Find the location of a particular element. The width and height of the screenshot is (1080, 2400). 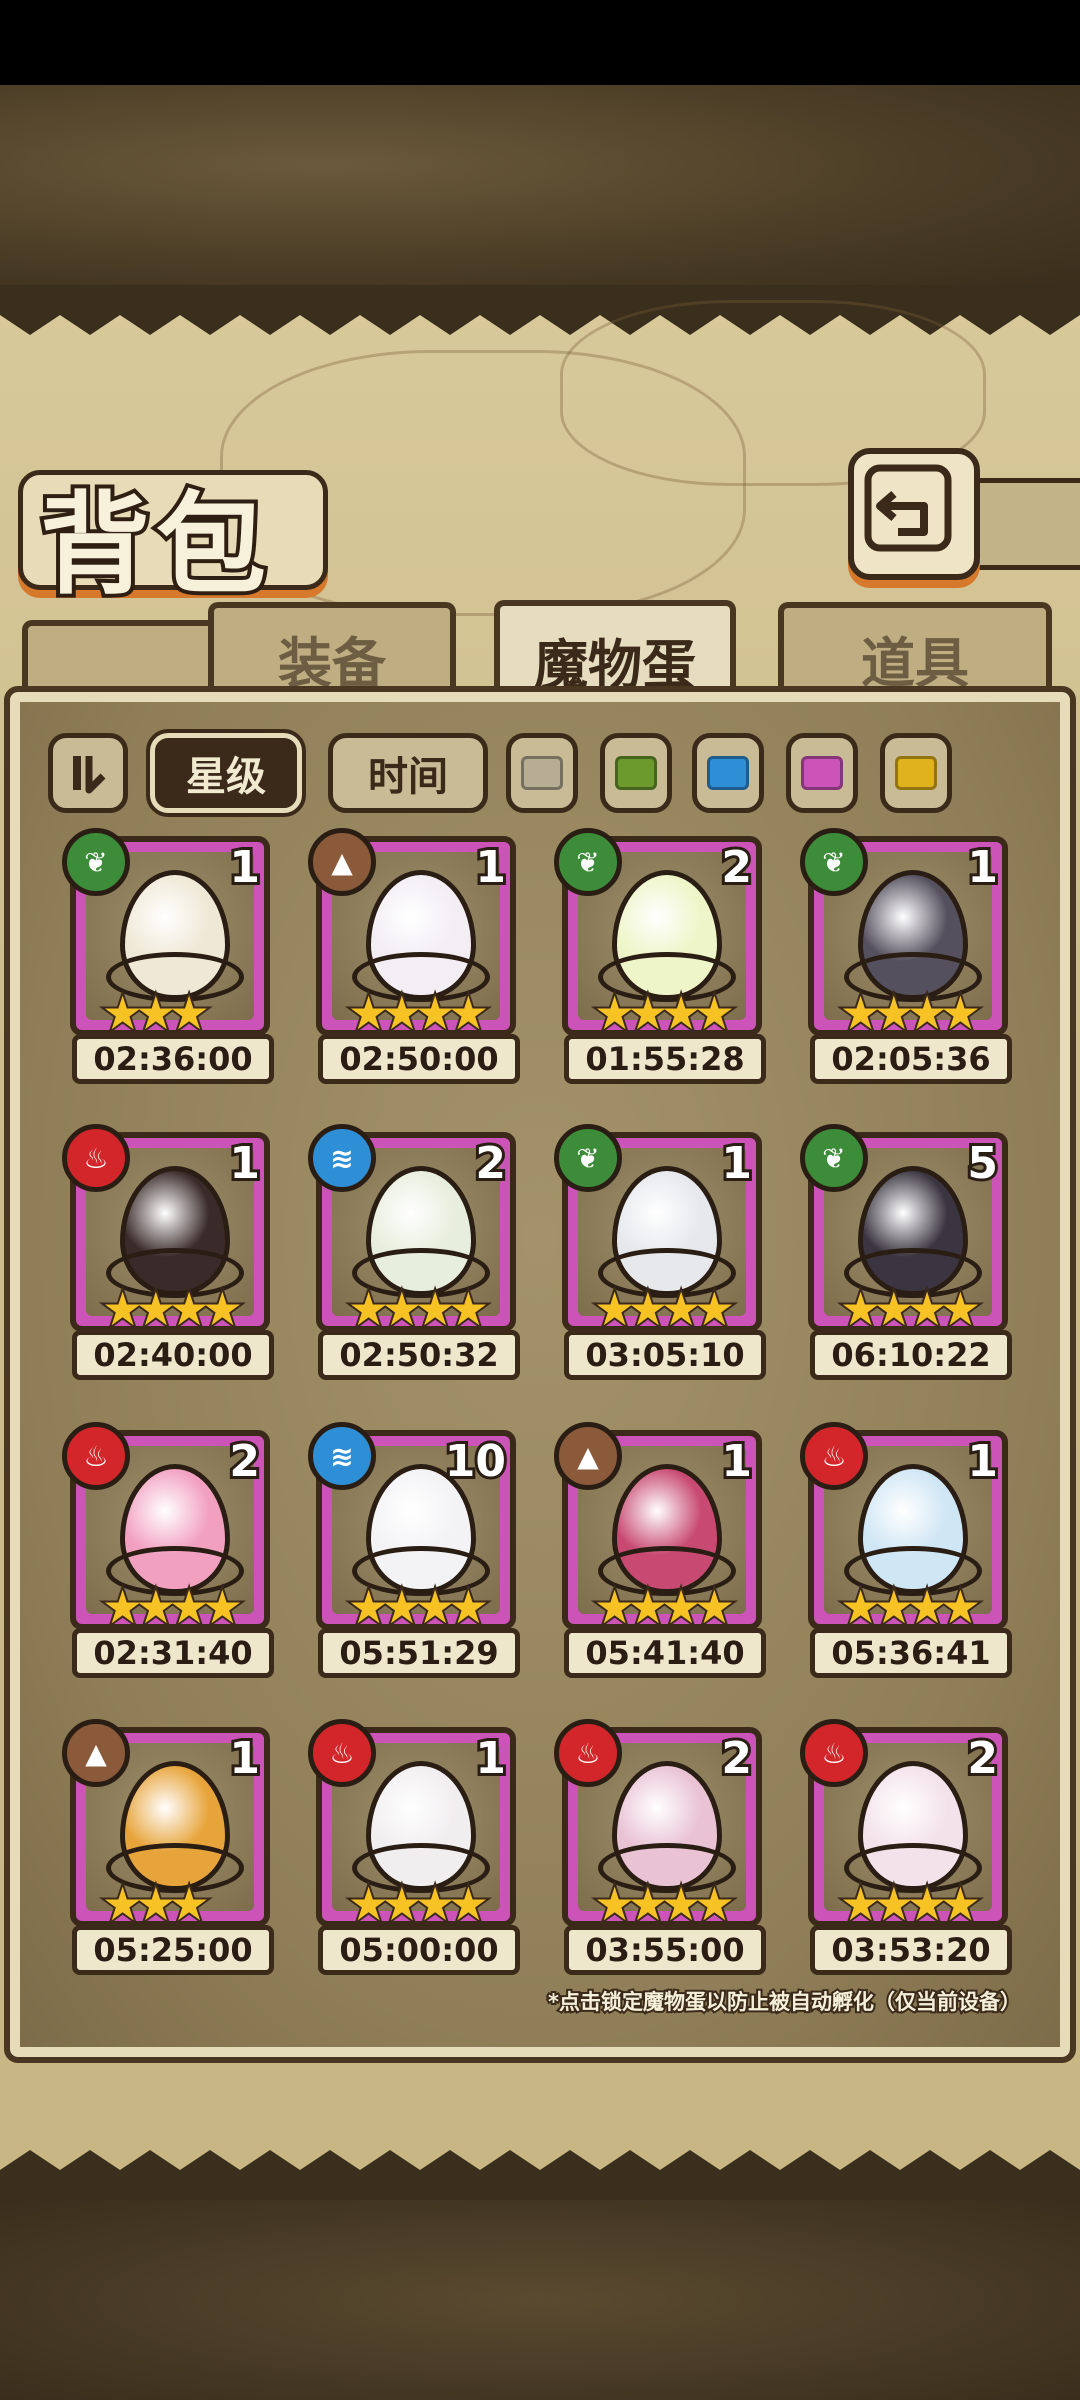

hatch-timer: 02:31:40 is located at coordinates (173, 1653).